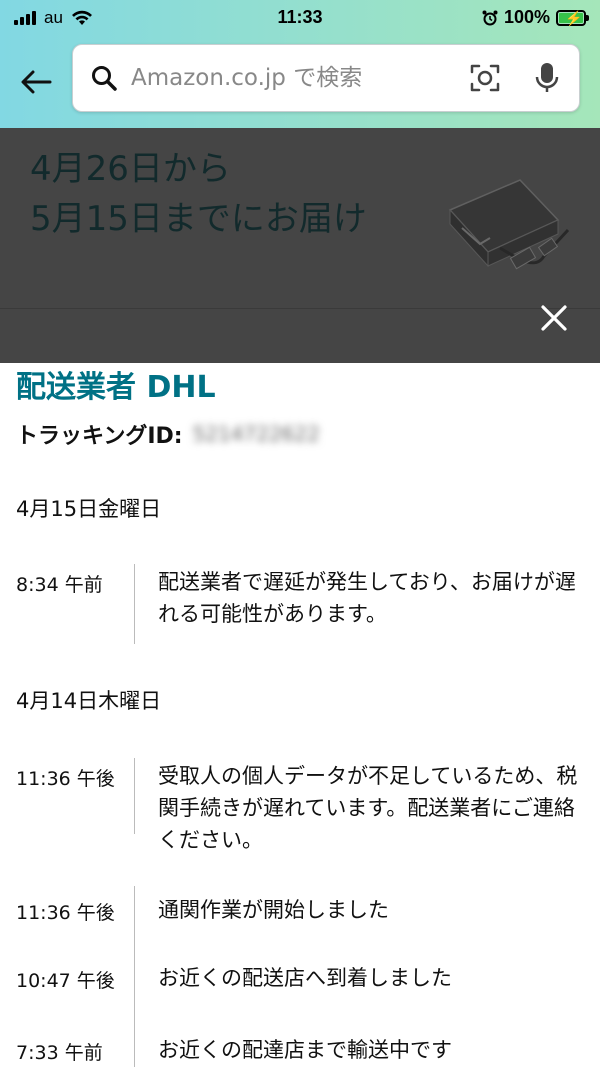 This screenshot has width=600, height=1067. I want to click on status-right: 100% ⚡, so click(535, 17).